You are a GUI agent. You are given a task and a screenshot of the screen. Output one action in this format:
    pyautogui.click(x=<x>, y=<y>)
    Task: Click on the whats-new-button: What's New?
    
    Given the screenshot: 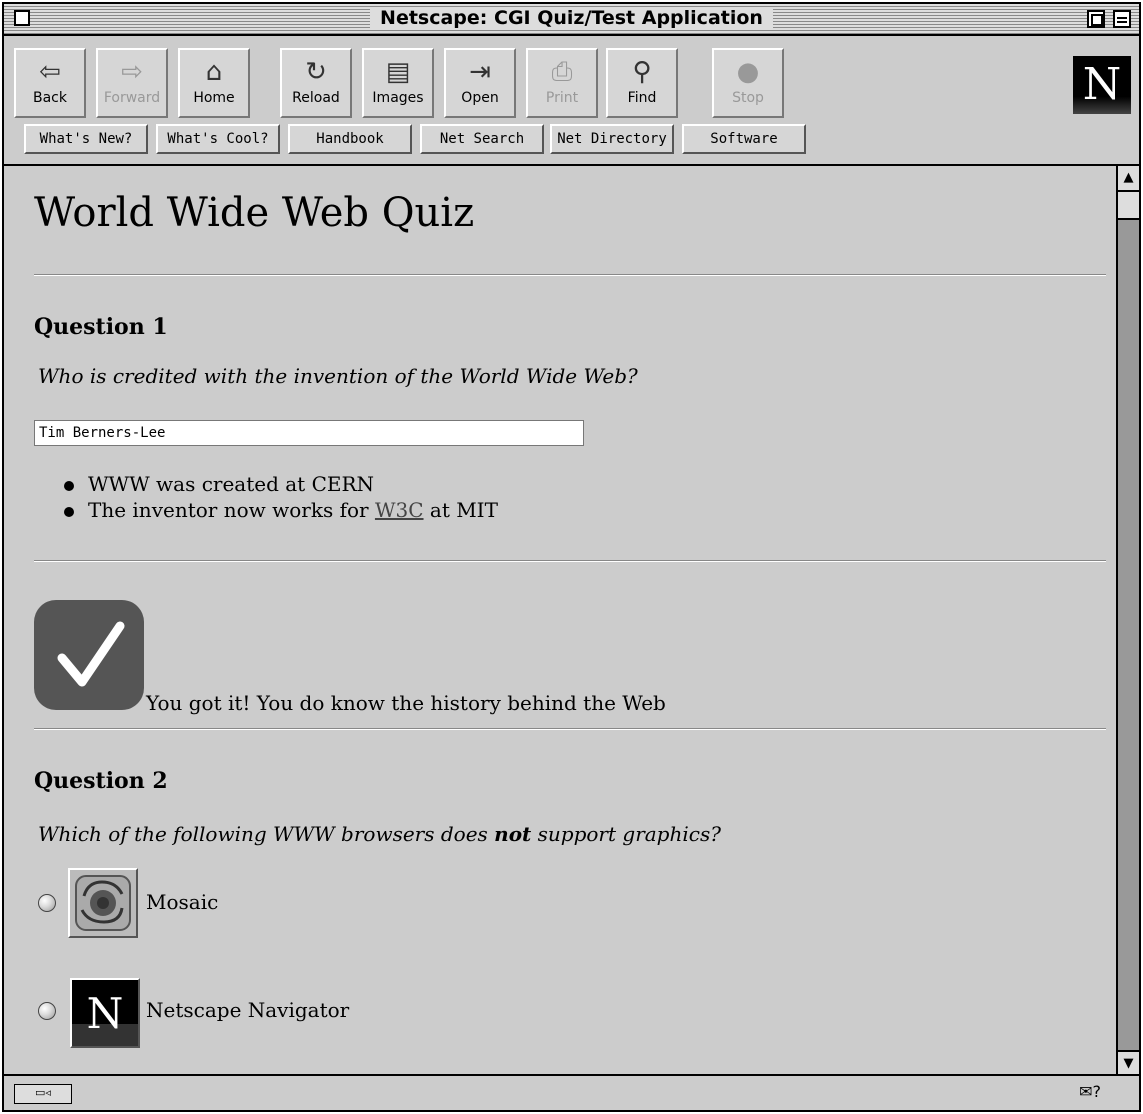 What is the action you would take?
    pyautogui.click(x=86, y=139)
    